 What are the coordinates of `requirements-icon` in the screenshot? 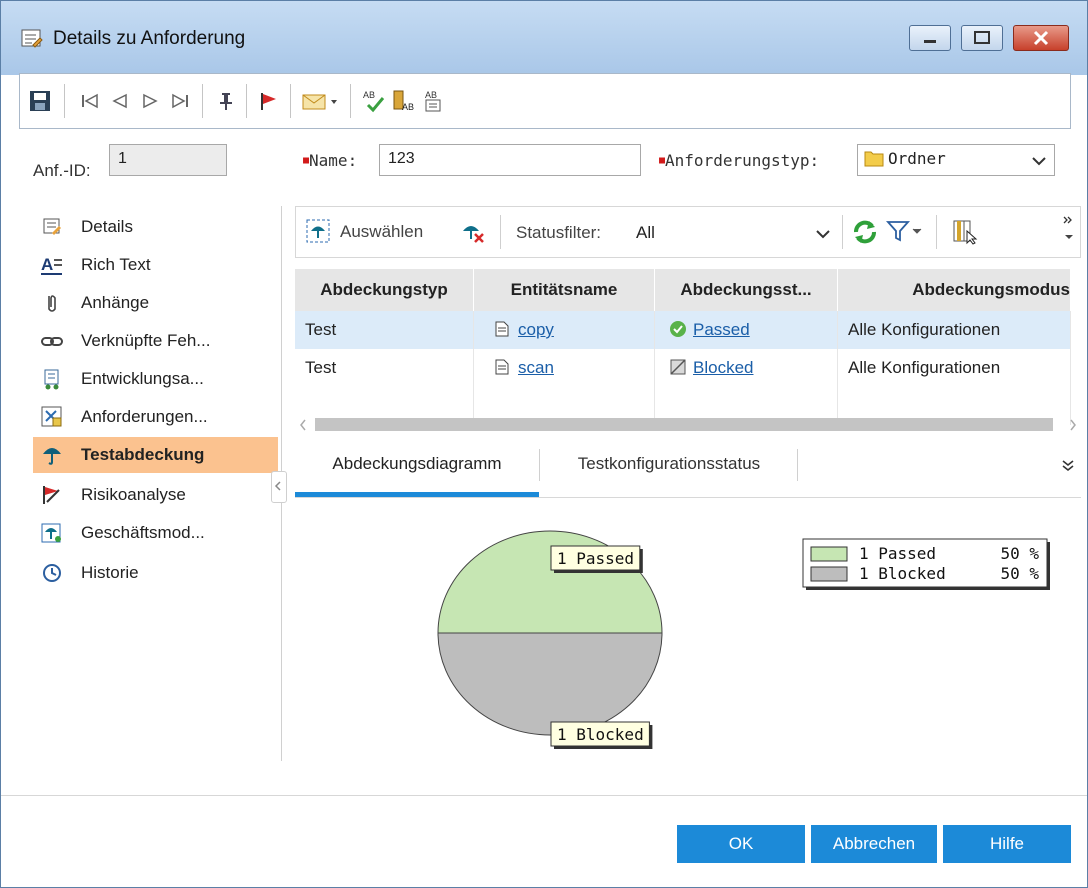 It's located at (52, 417).